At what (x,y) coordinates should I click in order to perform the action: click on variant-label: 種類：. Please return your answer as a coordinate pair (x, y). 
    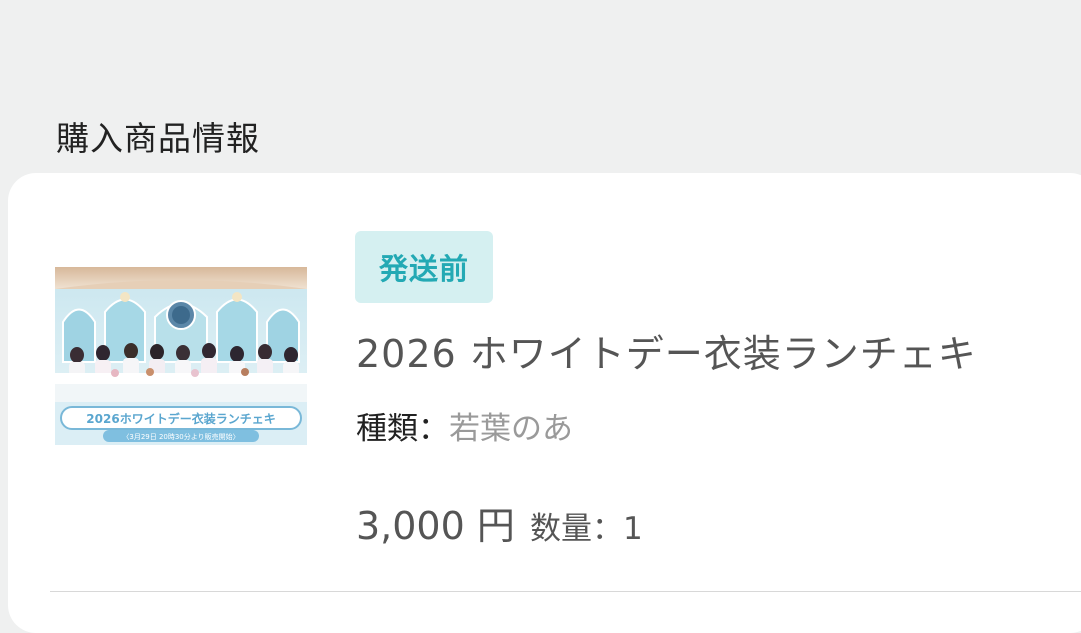
    Looking at the image, I should click on (402, 429).